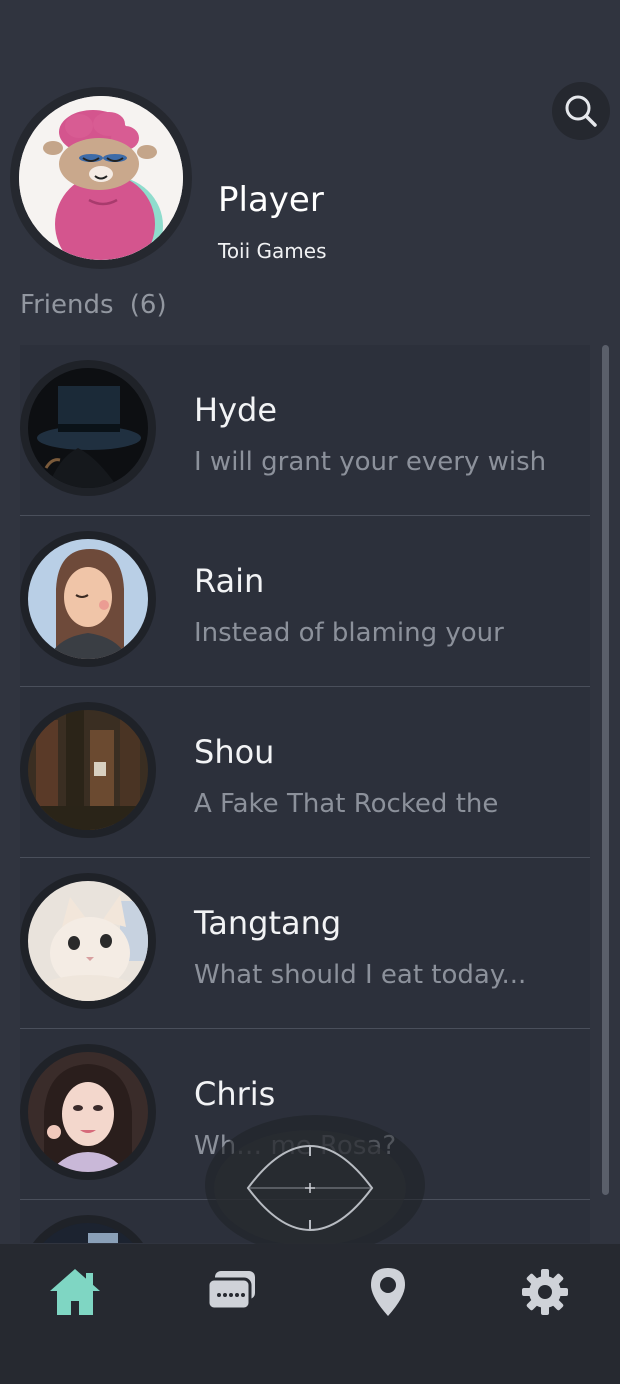  I want to click on nav-location, so click(388, 1292).